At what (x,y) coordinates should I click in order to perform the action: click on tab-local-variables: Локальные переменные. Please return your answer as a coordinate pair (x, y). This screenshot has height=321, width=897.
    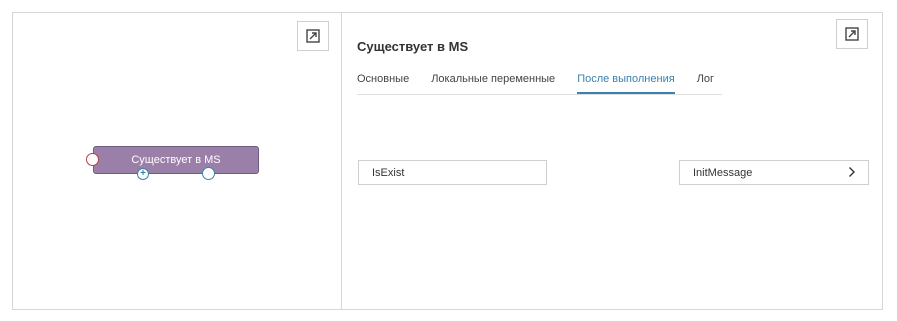
    Looking at the image, I should click on (493, 80).